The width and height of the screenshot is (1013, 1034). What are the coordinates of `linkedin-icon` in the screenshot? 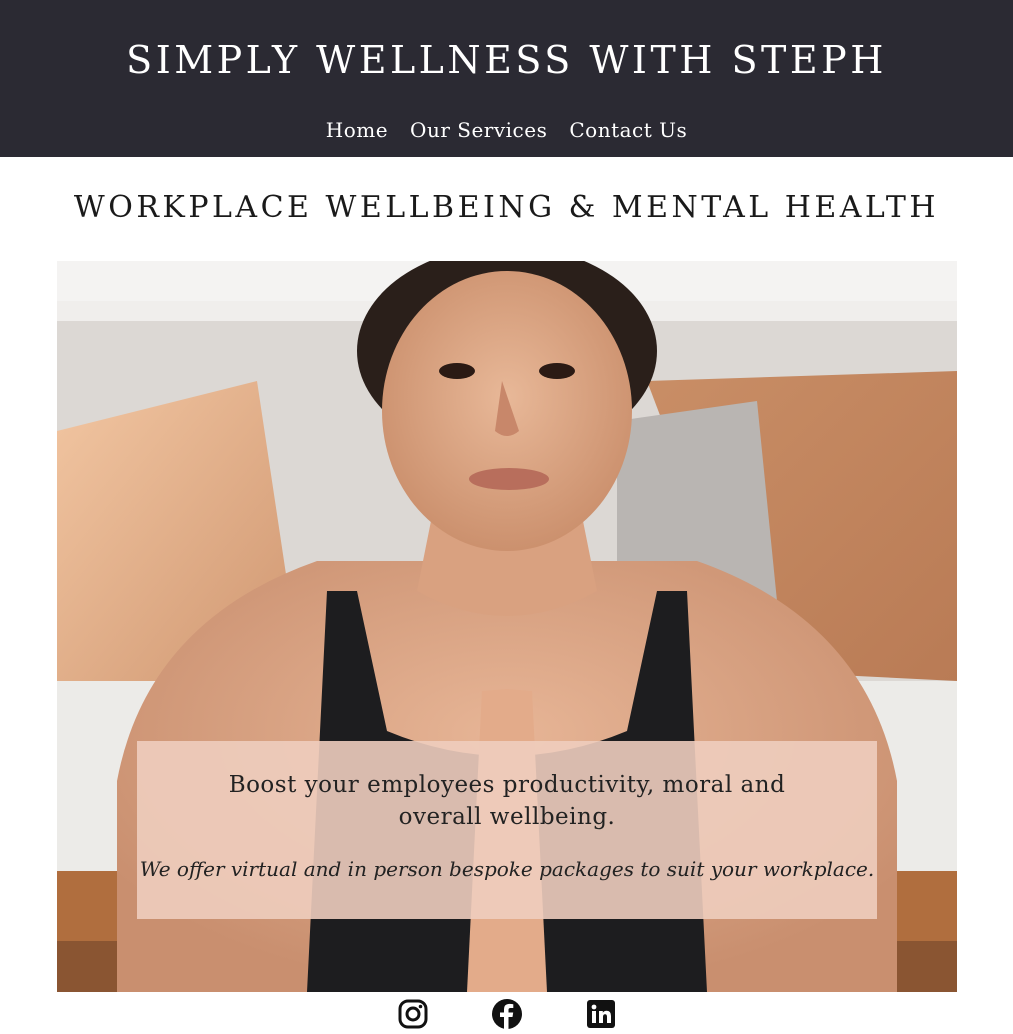 It's located at (601, 1014).